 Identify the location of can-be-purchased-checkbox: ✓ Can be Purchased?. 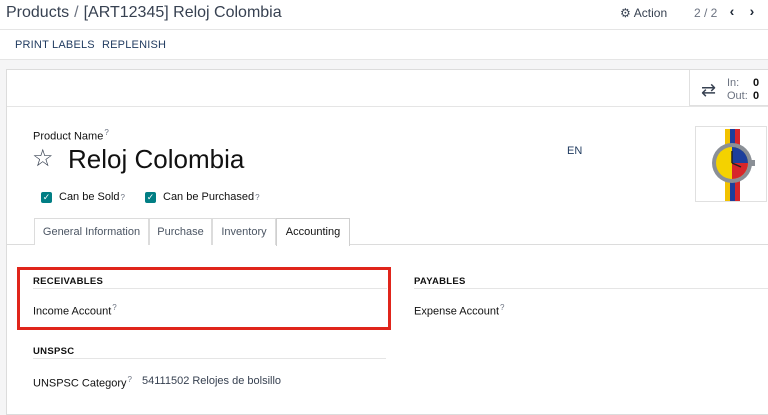
(202, 197).